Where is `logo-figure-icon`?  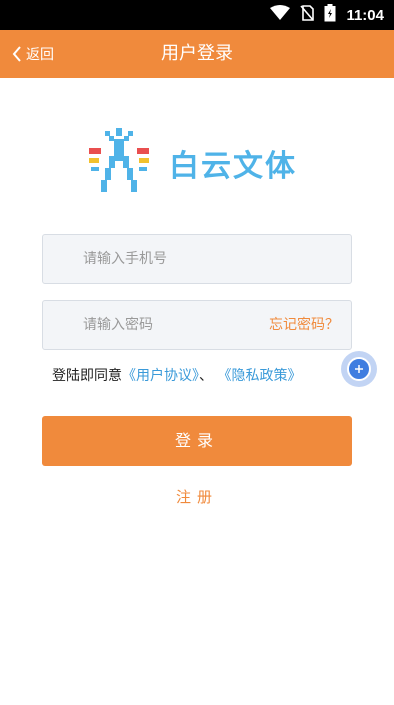 logo-figure-icon is located at coordinates (119, 163).